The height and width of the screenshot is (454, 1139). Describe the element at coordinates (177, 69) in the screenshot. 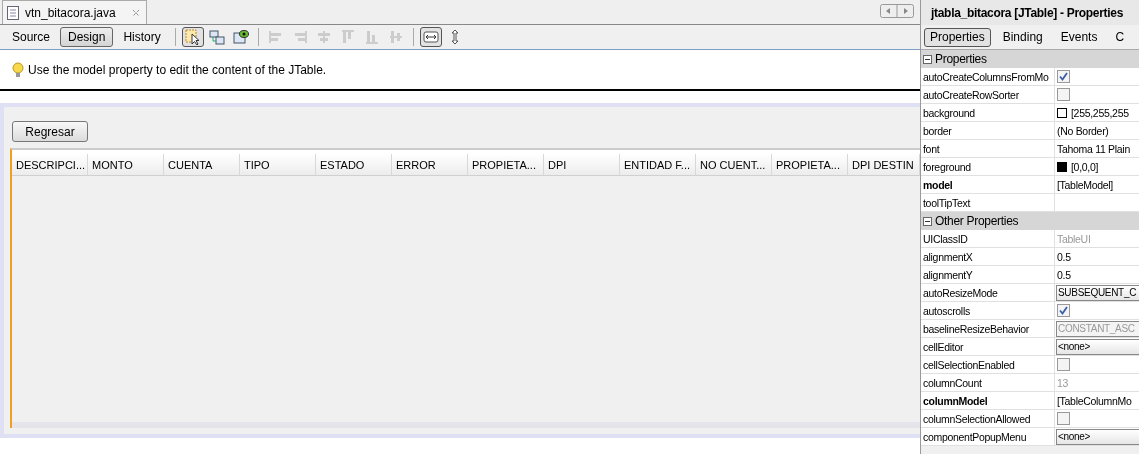

I see `hint-text: Use the model property to edit the content of the JTable.` at that location.